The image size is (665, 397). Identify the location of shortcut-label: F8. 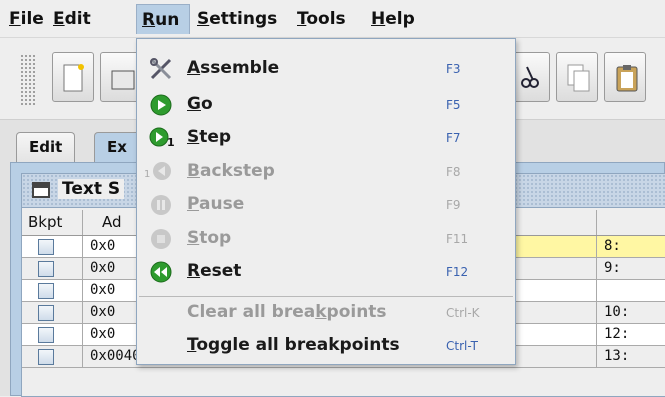
(453, 172).